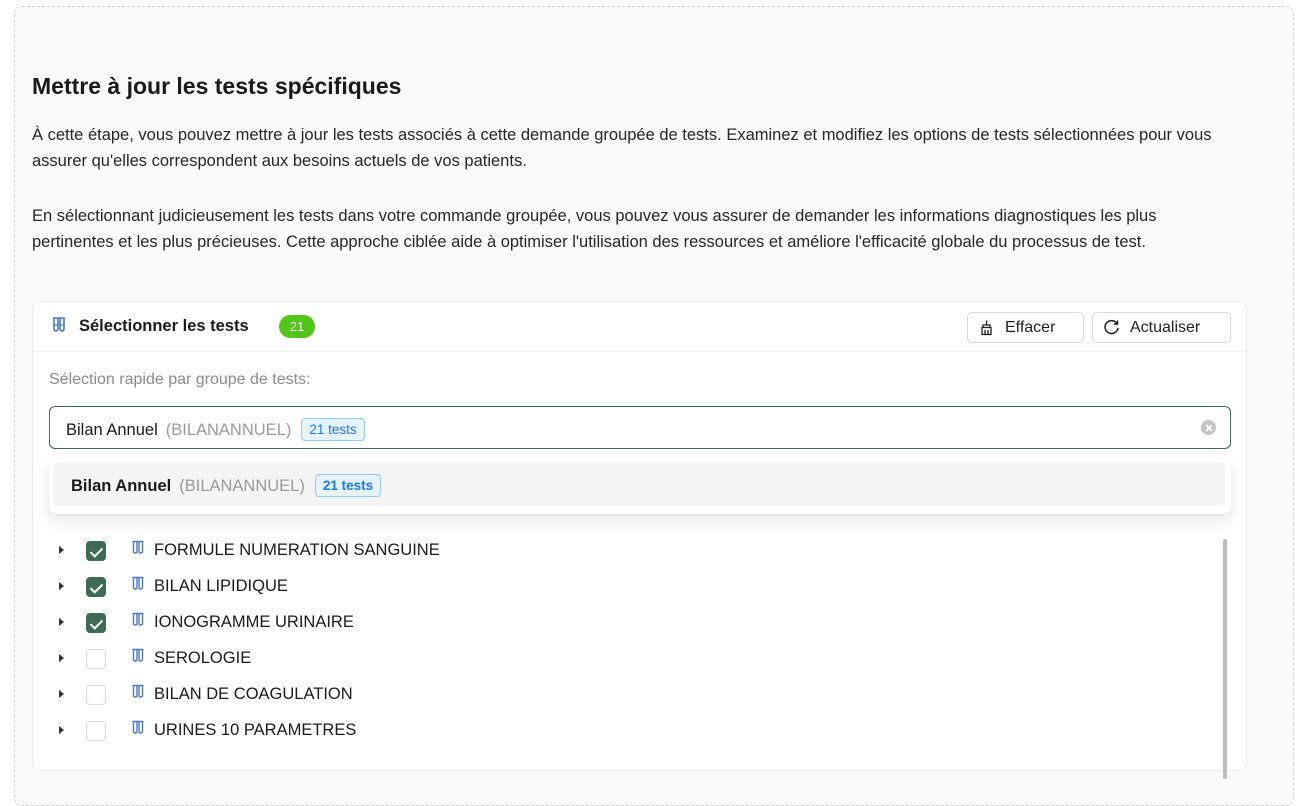 The height and width of the screenshot is (806, 1300). Describe the element at coordinates (112, 430) in the screenshot. I see `selected-value-name: Bilan Annuel` at that location.